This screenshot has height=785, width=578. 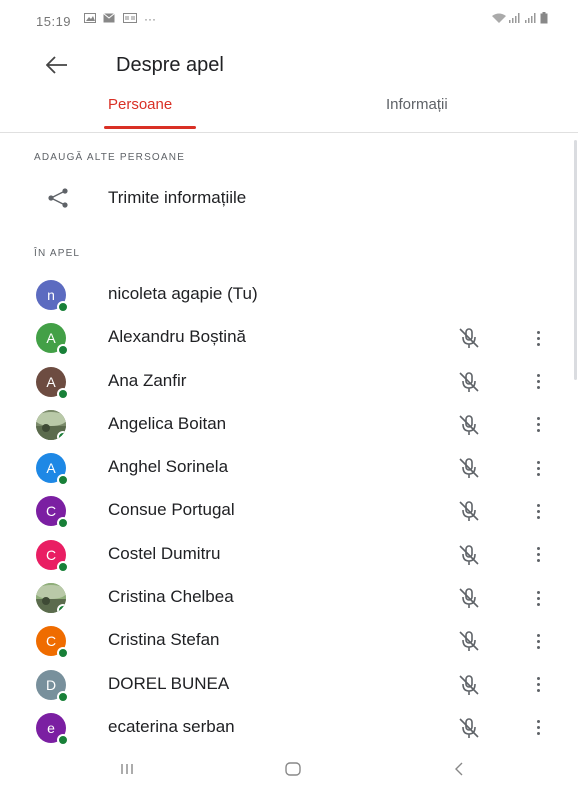 I want to click on avatar-initial: A, so click(x=51, y=468).